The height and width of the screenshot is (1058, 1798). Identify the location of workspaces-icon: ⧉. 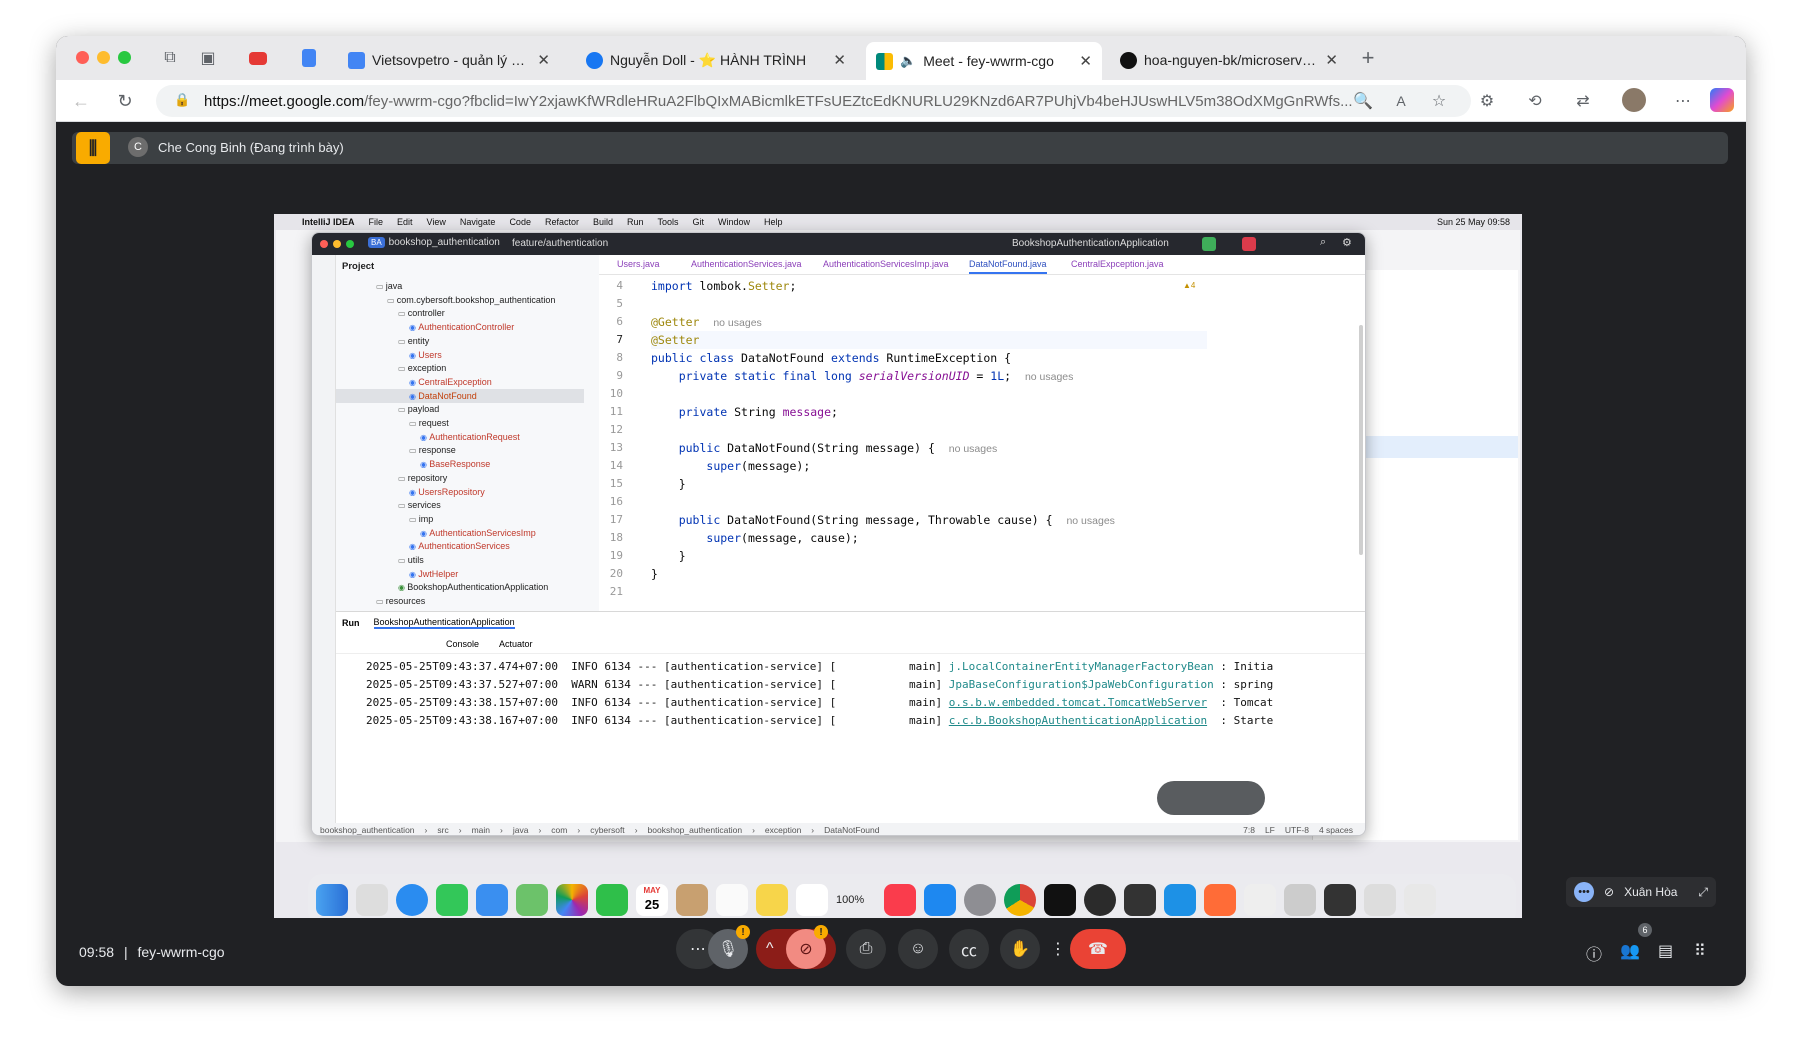
(170, 58).